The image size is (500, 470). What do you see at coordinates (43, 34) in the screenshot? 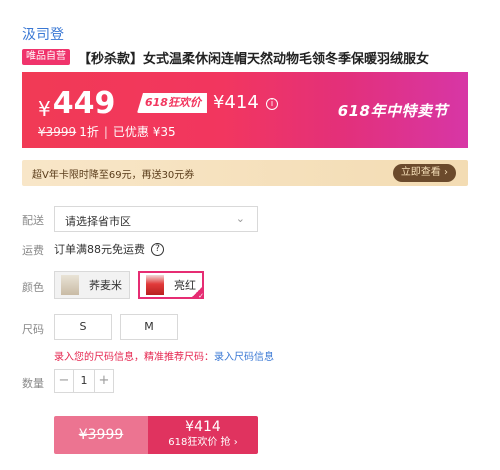
I see `brand-name: 汲司登` at bounding box center [43, 34].